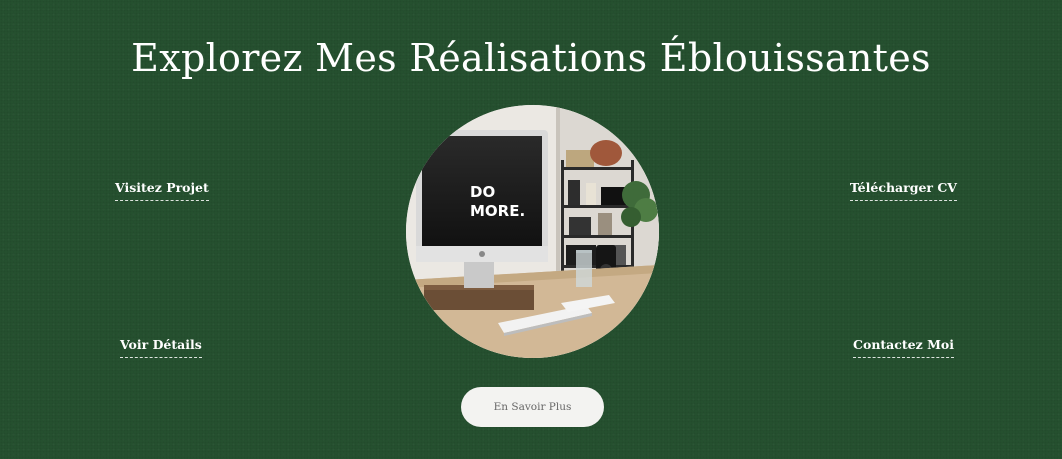 The image size is (1062, 459). What do you see at coordinates (531, 58) in the screenshot?
I see `page-title: Explorez Mes Réalisations Éblouissantes` at bounding box center [531, 58].